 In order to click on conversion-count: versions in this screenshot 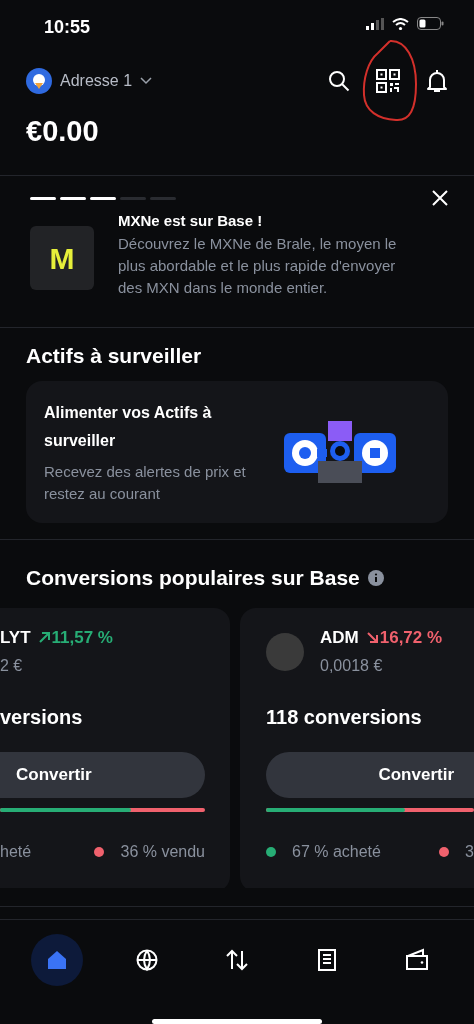, I will do `click(42, 717)`.